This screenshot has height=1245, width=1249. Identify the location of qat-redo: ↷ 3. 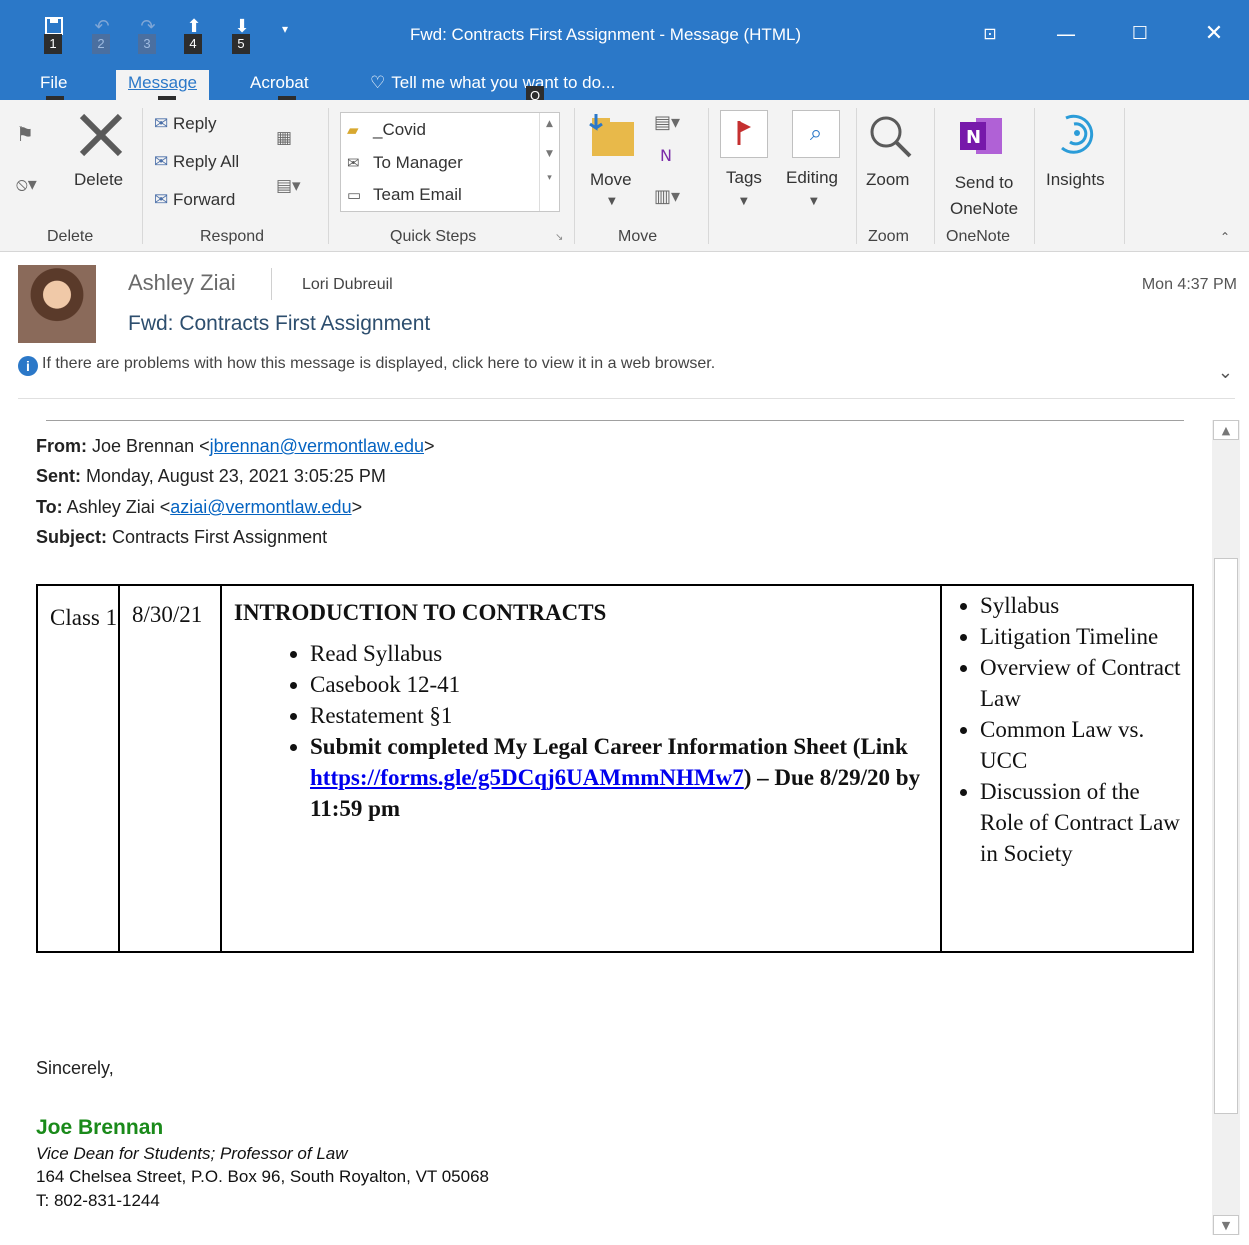
(148, 35).